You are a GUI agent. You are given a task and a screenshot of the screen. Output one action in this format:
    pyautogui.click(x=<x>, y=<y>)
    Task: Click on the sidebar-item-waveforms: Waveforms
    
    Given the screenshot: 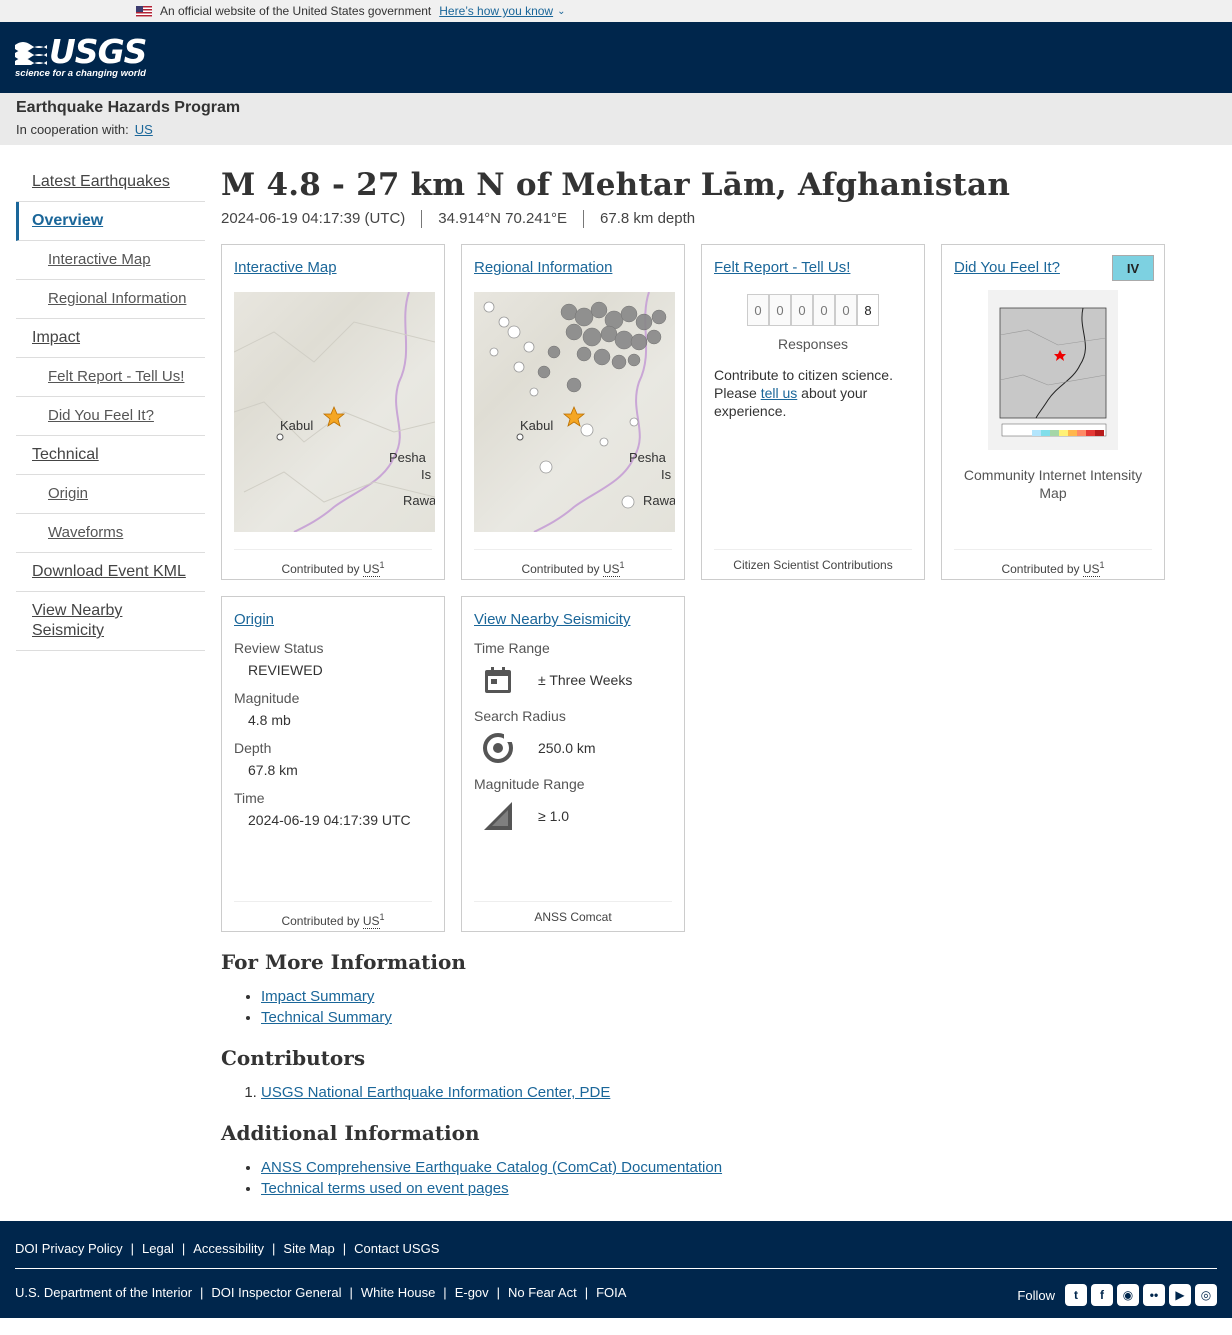 What is the action you would take?
    pyautogui.click(x=110, y=533)
    